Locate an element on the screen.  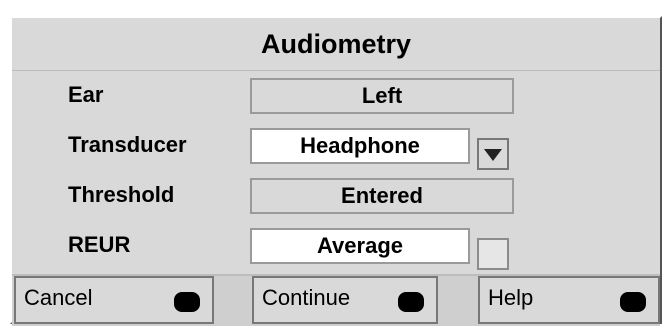
continue-button: Continue is located at coordinates (345, 300).